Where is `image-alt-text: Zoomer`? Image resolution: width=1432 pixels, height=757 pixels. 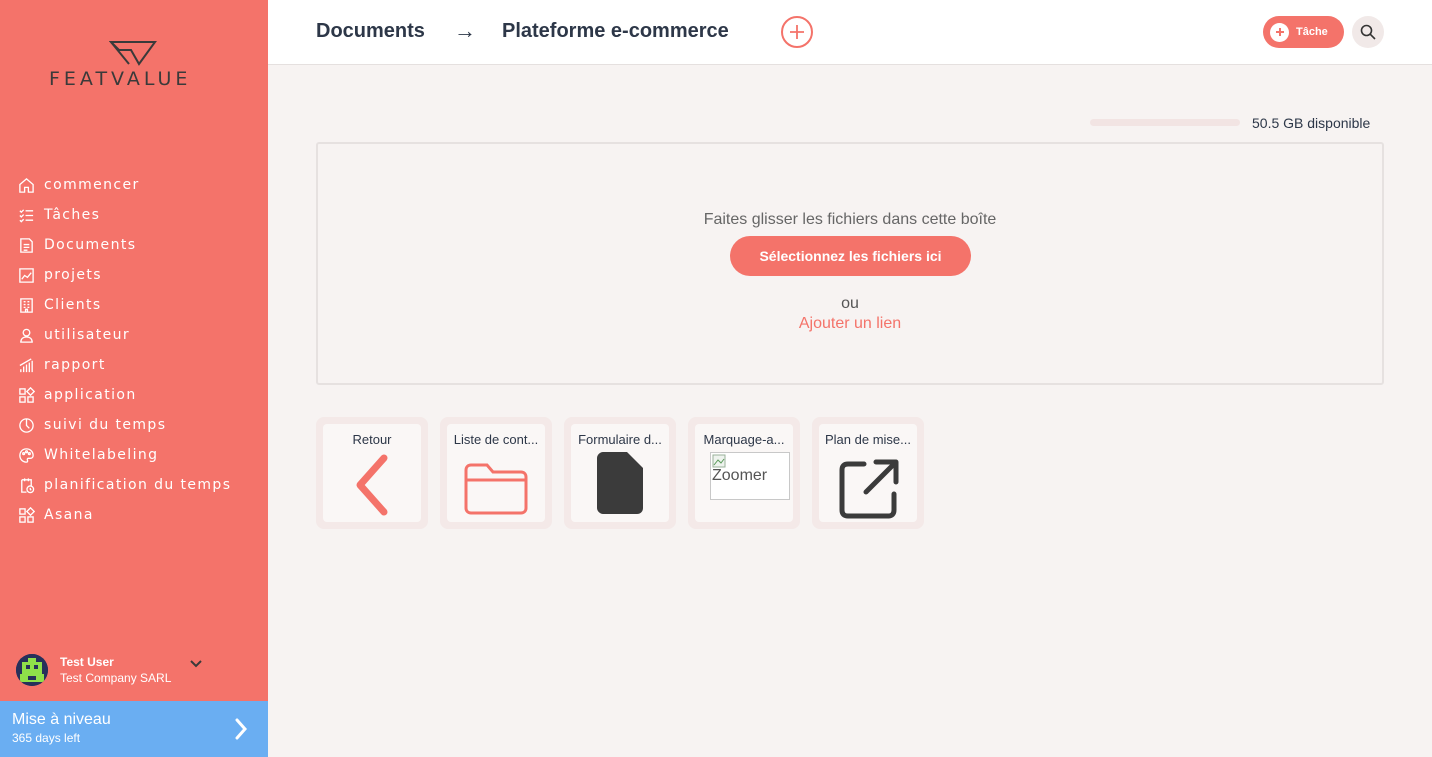
image-alt-text: Zoomer is located at coordinates (740, 475).